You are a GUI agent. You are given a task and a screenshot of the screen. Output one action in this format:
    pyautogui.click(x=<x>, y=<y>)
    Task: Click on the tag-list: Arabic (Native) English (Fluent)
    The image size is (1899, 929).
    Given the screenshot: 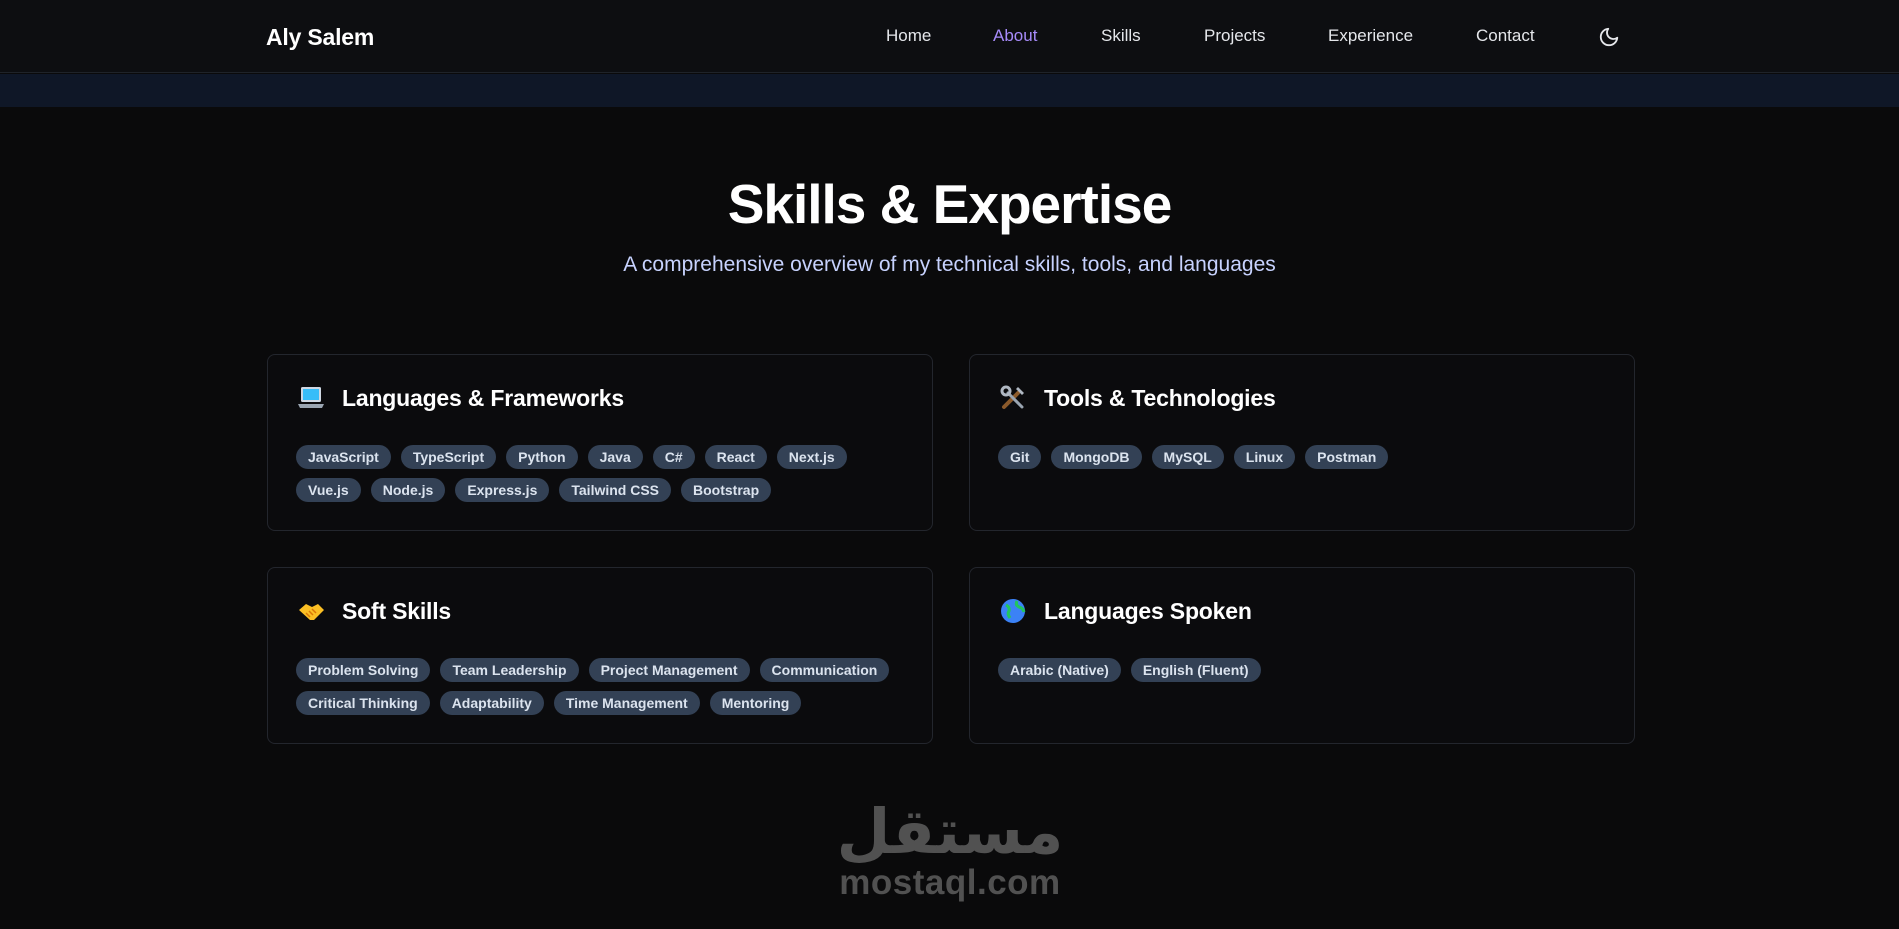 What is the action you would take?
    pyautogui.click(x=1308, y=670)
    